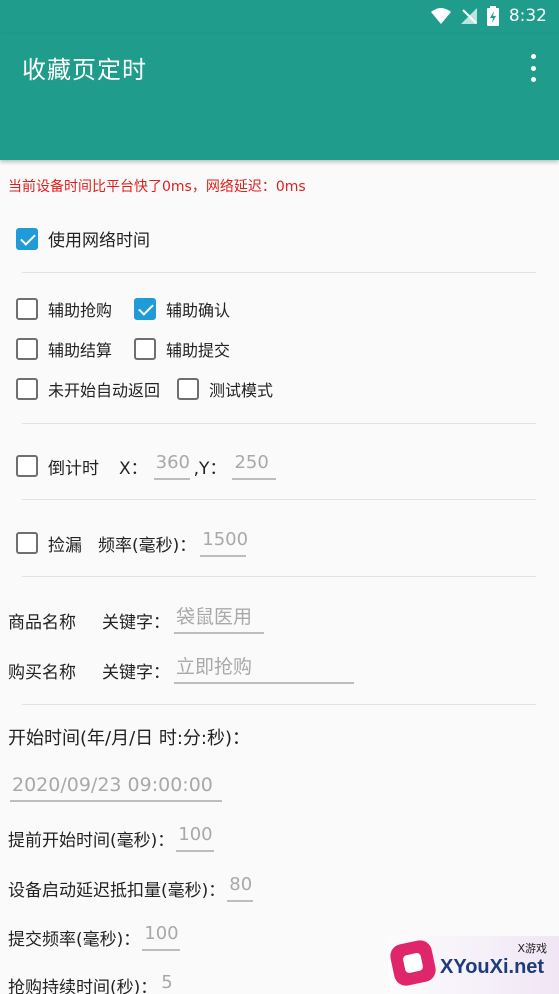  Describe the element at coordinates (136, 672) in the screenshot. I see `purchase-keyword-label: 关键字：` at that location.